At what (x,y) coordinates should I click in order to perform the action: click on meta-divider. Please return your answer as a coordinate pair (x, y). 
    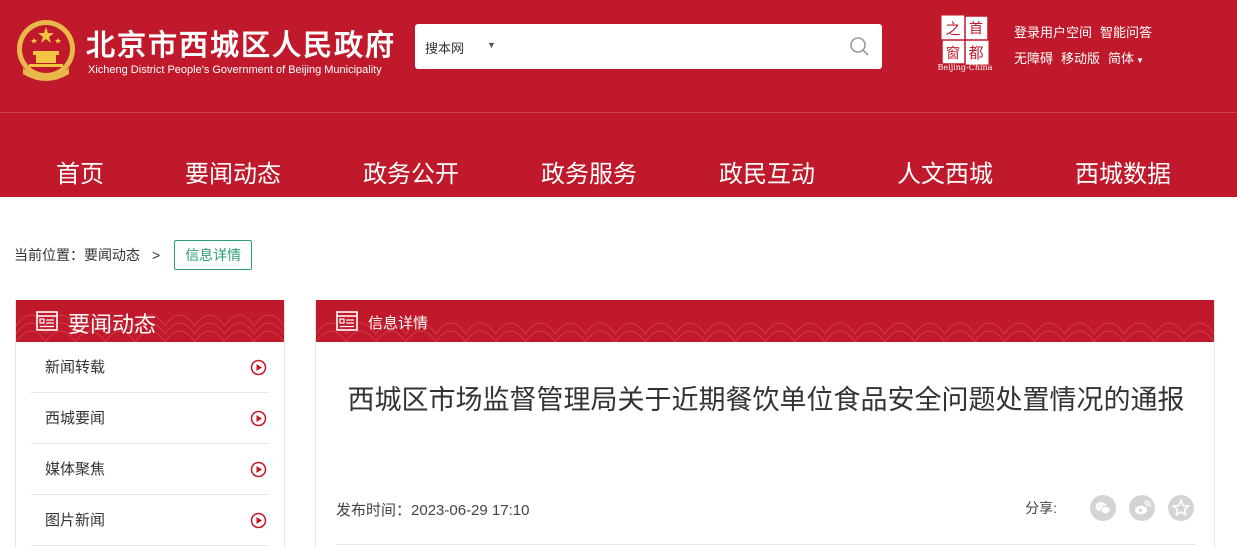
    Looking at the image, I should click on (766, 544).